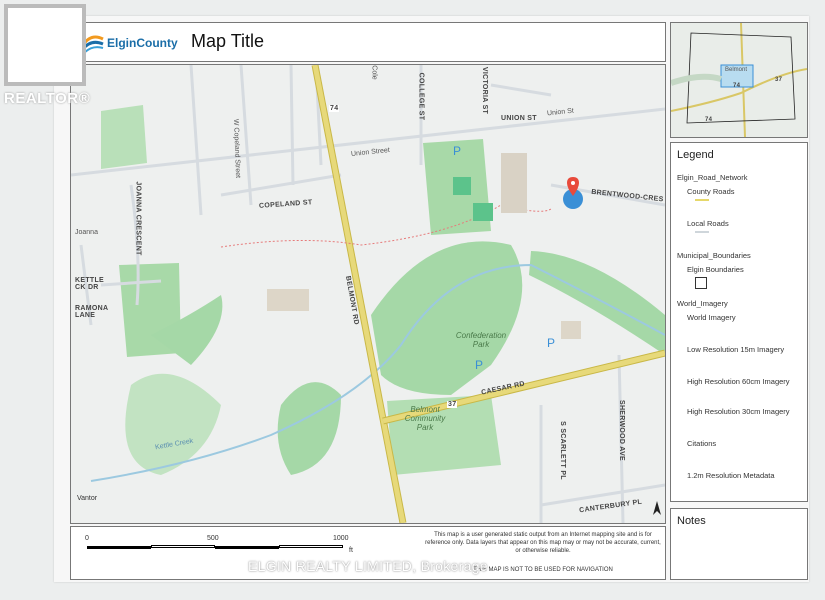 The height and width of the screenshot is (600, 825). I want to click on street-label: Cole, so click(374, 72).